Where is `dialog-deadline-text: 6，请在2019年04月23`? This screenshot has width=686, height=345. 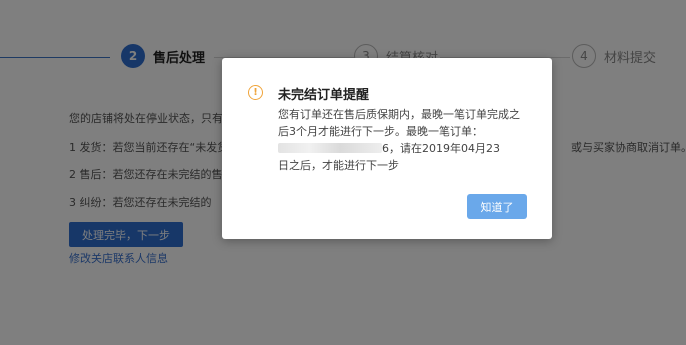
dialog-deadline-text: 6，请在2019年04月23 is located at coordinates (441, 148).